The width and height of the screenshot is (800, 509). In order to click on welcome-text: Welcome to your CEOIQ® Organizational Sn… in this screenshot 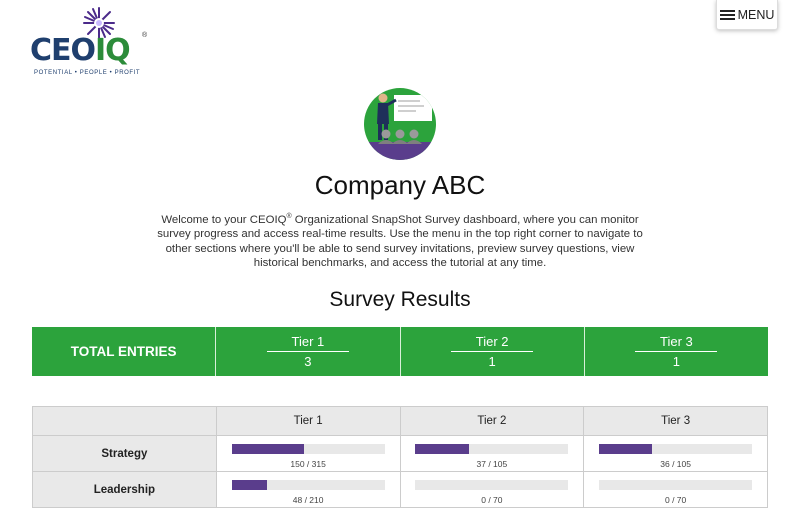, I will do `click(400, 240)`.